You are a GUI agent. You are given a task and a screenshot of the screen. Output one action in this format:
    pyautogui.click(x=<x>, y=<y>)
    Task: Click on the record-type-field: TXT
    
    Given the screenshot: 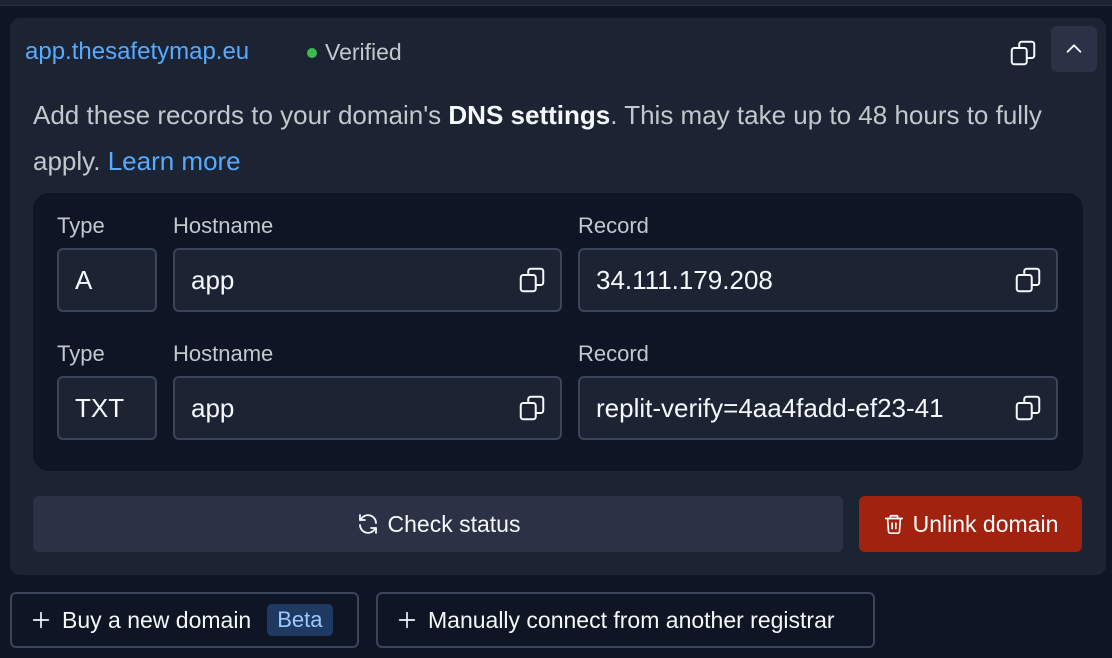 What is the action you would take?
    pyautogui.click(x=107, y=408)
    